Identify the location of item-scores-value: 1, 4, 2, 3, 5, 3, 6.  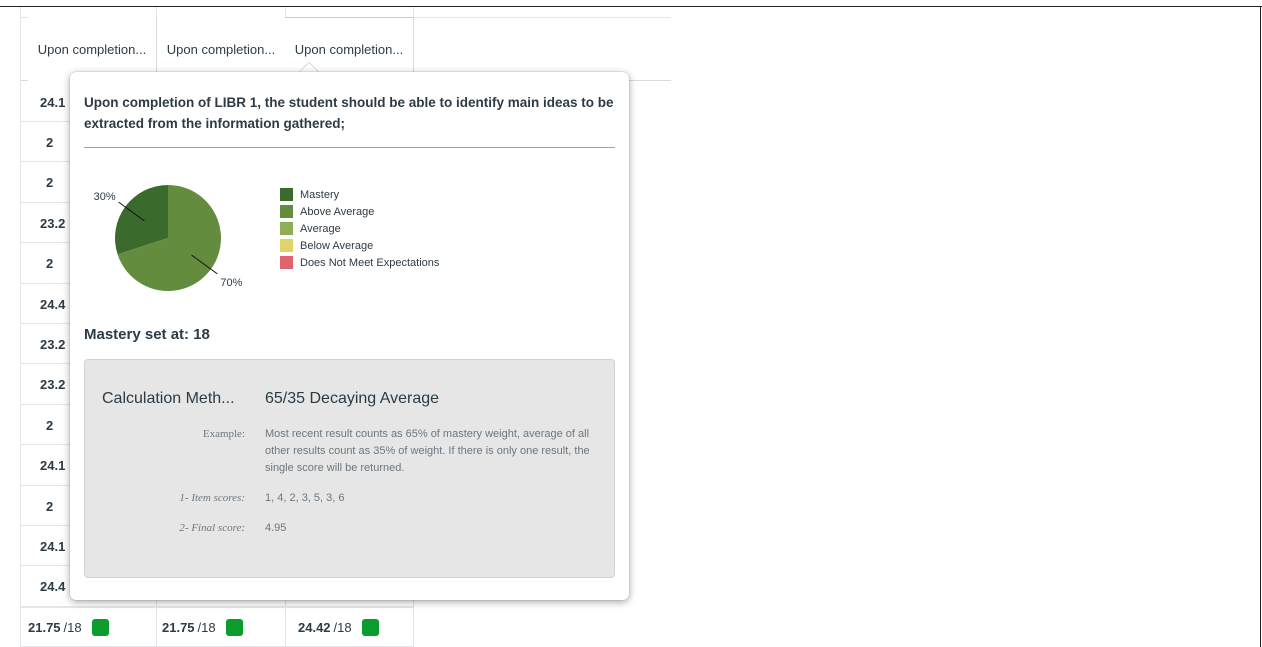
(305, 498).